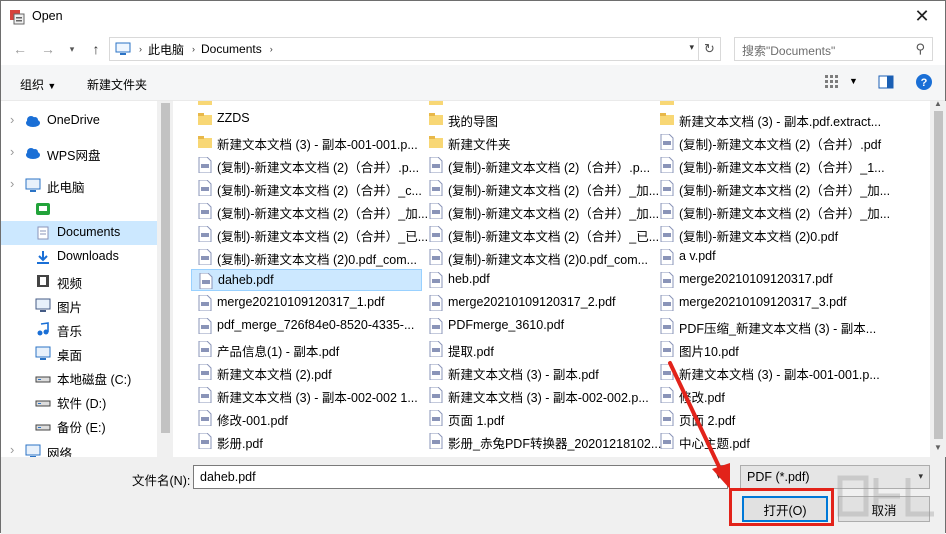 Image resolution: width=946 pixels, height=534 pixels. What do you see at coordinates (48, 49) in the screenshot?
I see `forward-button: →` at bounding box center [48, 49].